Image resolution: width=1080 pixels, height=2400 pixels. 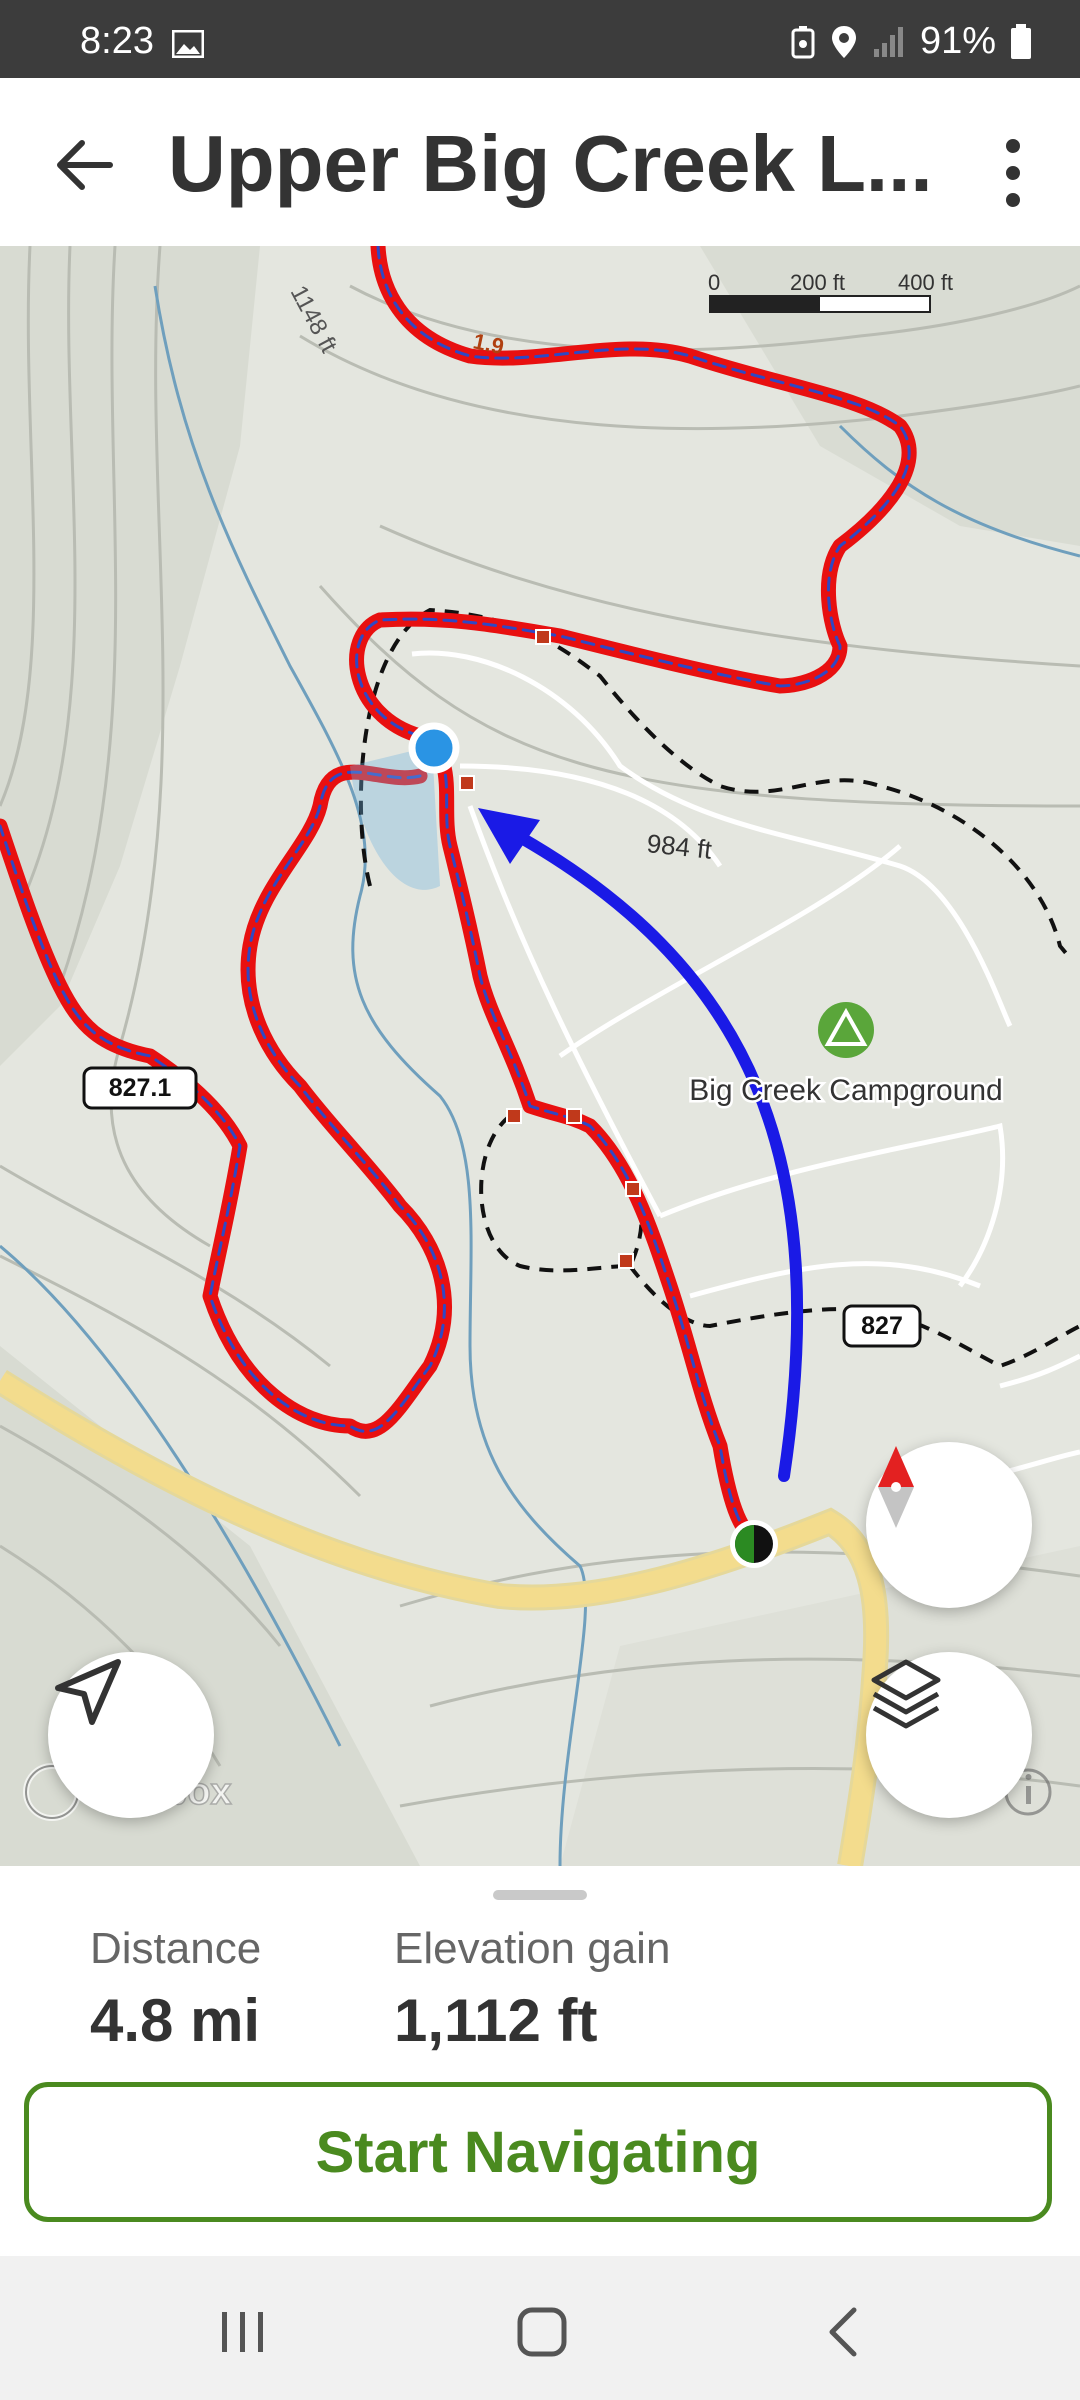 What do you see at coordinates (131, 1735) in the screenshot?
I see `locate-me-button` at bounding box center [131, 1735].